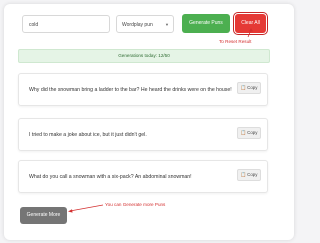  Describe the element at coordinates (250, 23) in the screenshot. I see `clear-all-button: Clear All` at that location.